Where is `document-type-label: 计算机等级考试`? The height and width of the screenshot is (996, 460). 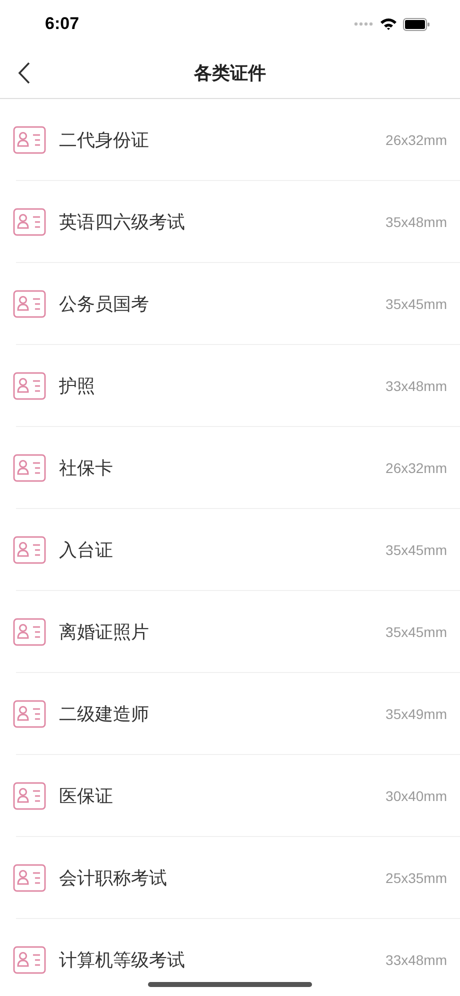
document-type-label: 计算机等级考试 is located at coordinates (222, 960).